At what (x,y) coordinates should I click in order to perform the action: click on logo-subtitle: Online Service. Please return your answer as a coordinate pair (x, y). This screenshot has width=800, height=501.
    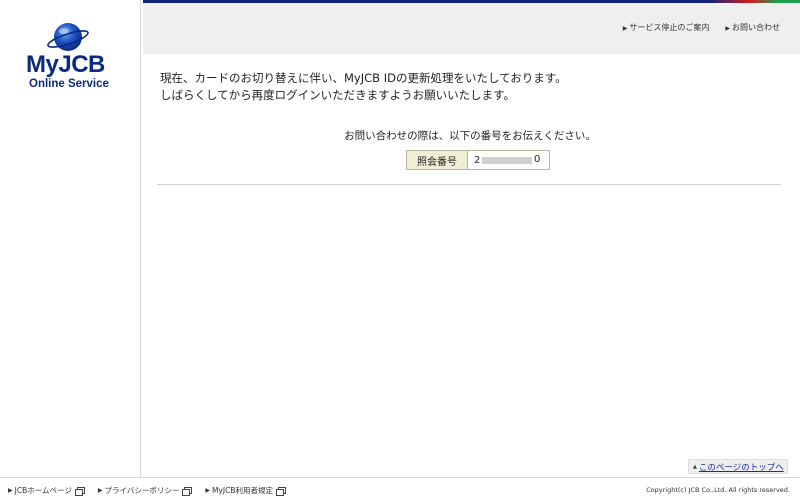
    Looking at the image, I should click on (69, 84).